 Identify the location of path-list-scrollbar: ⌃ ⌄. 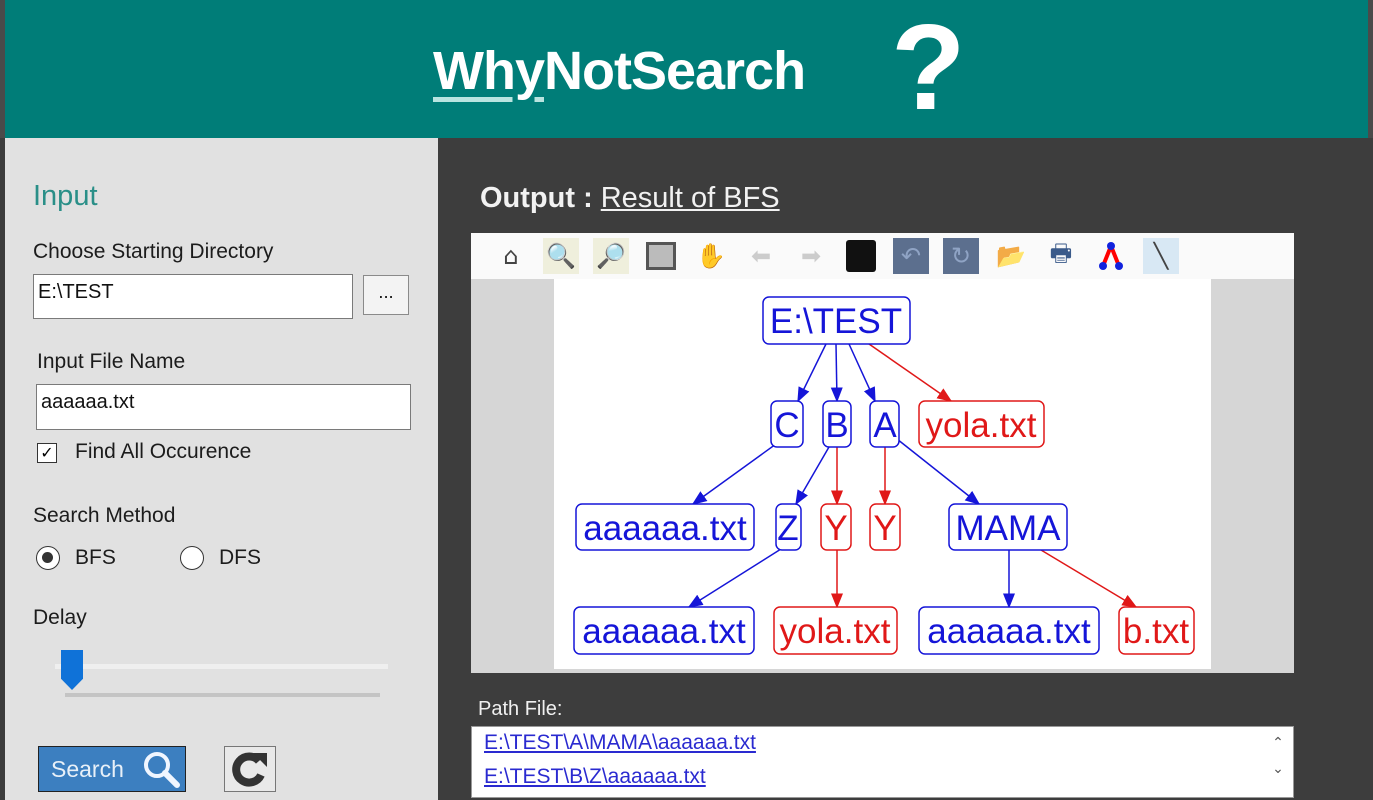
(1278, 762).